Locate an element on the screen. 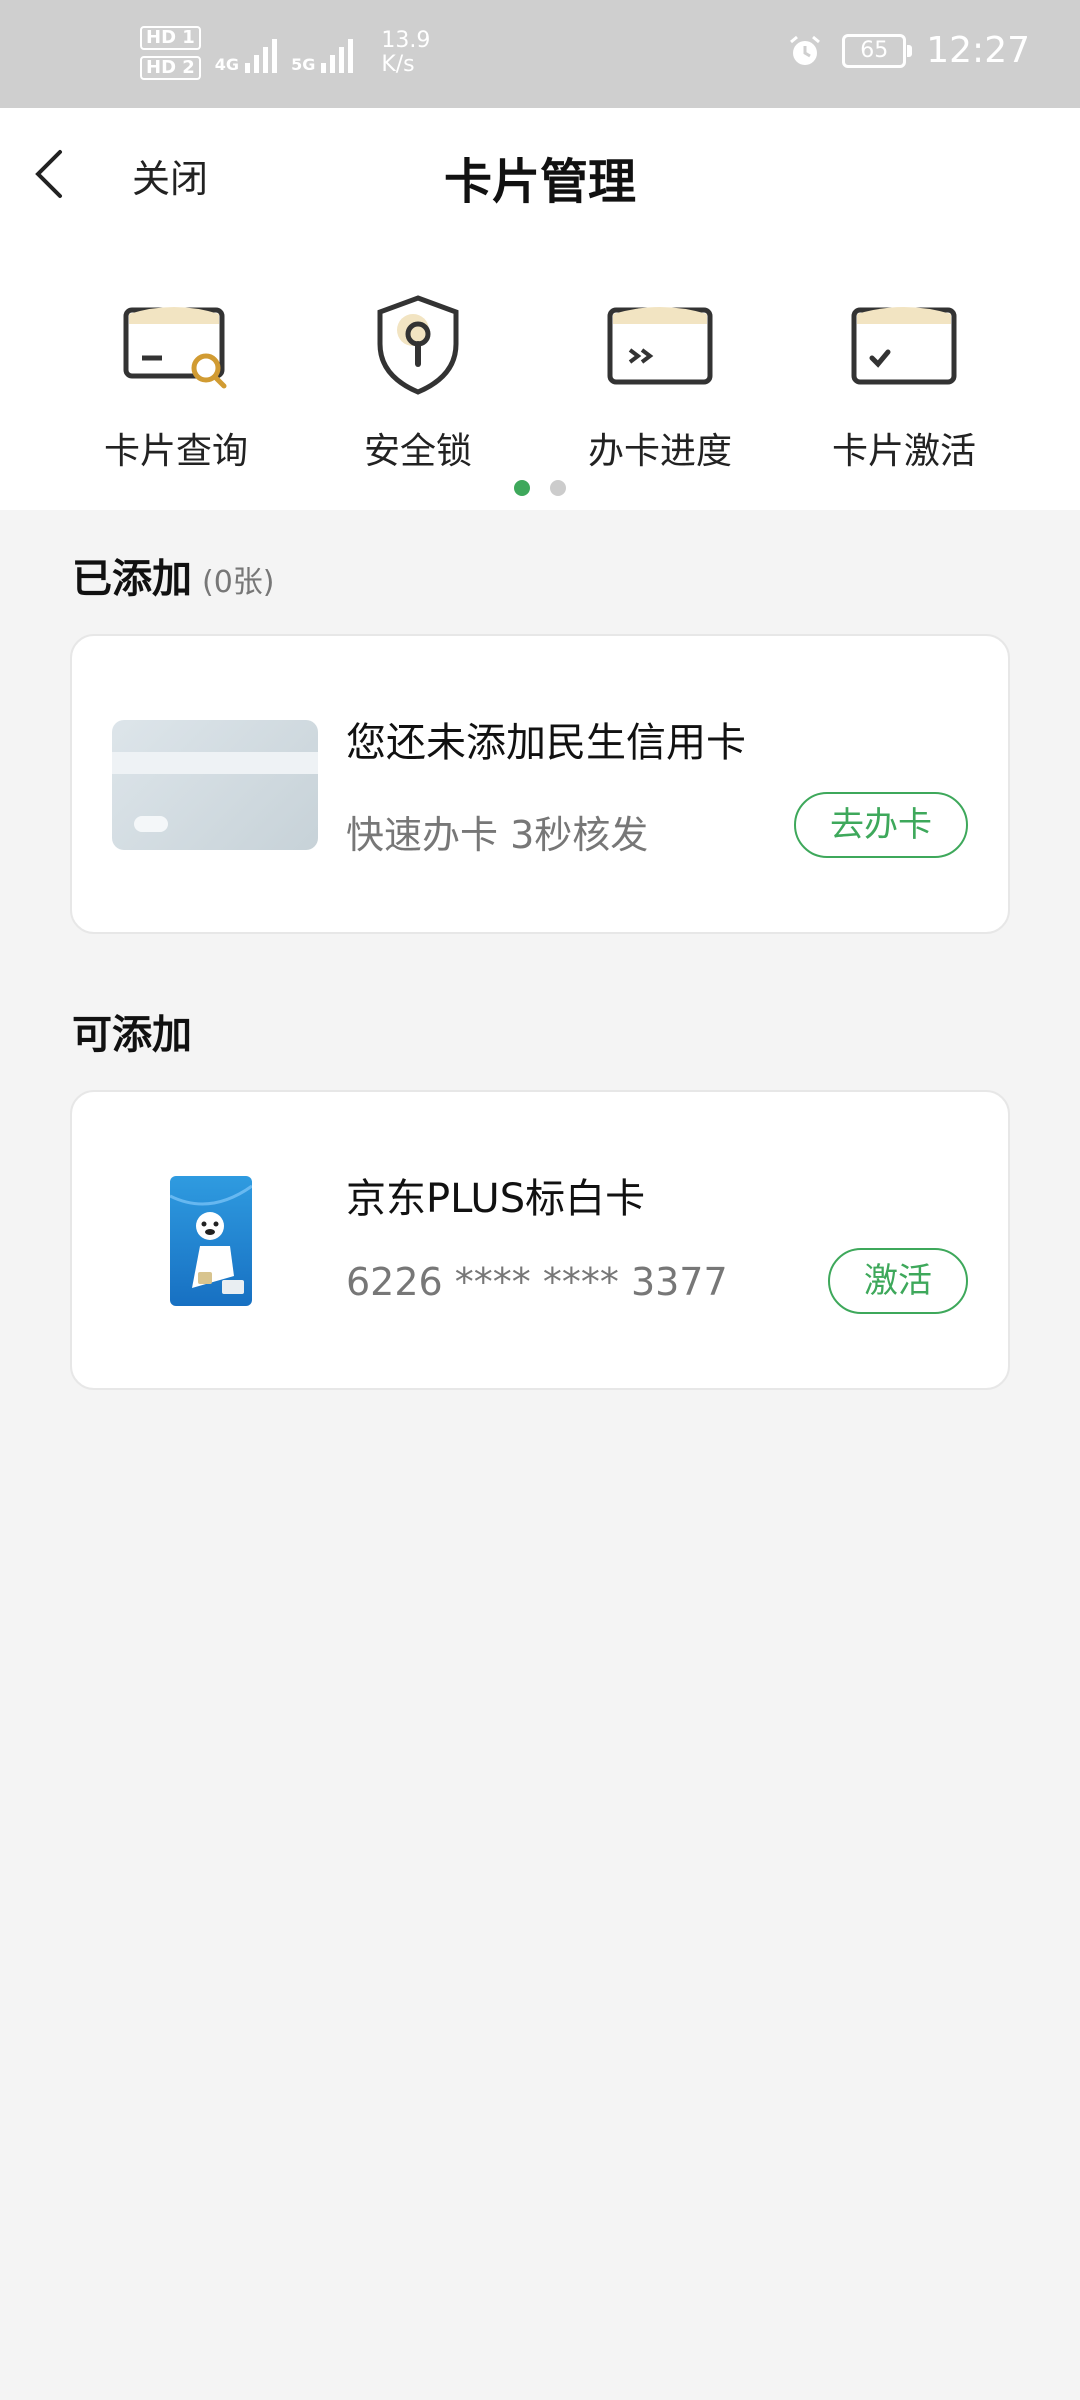 The width and height of the screenshot is (1080, 2400). page-dot-active is located at coordinates (522, 488).